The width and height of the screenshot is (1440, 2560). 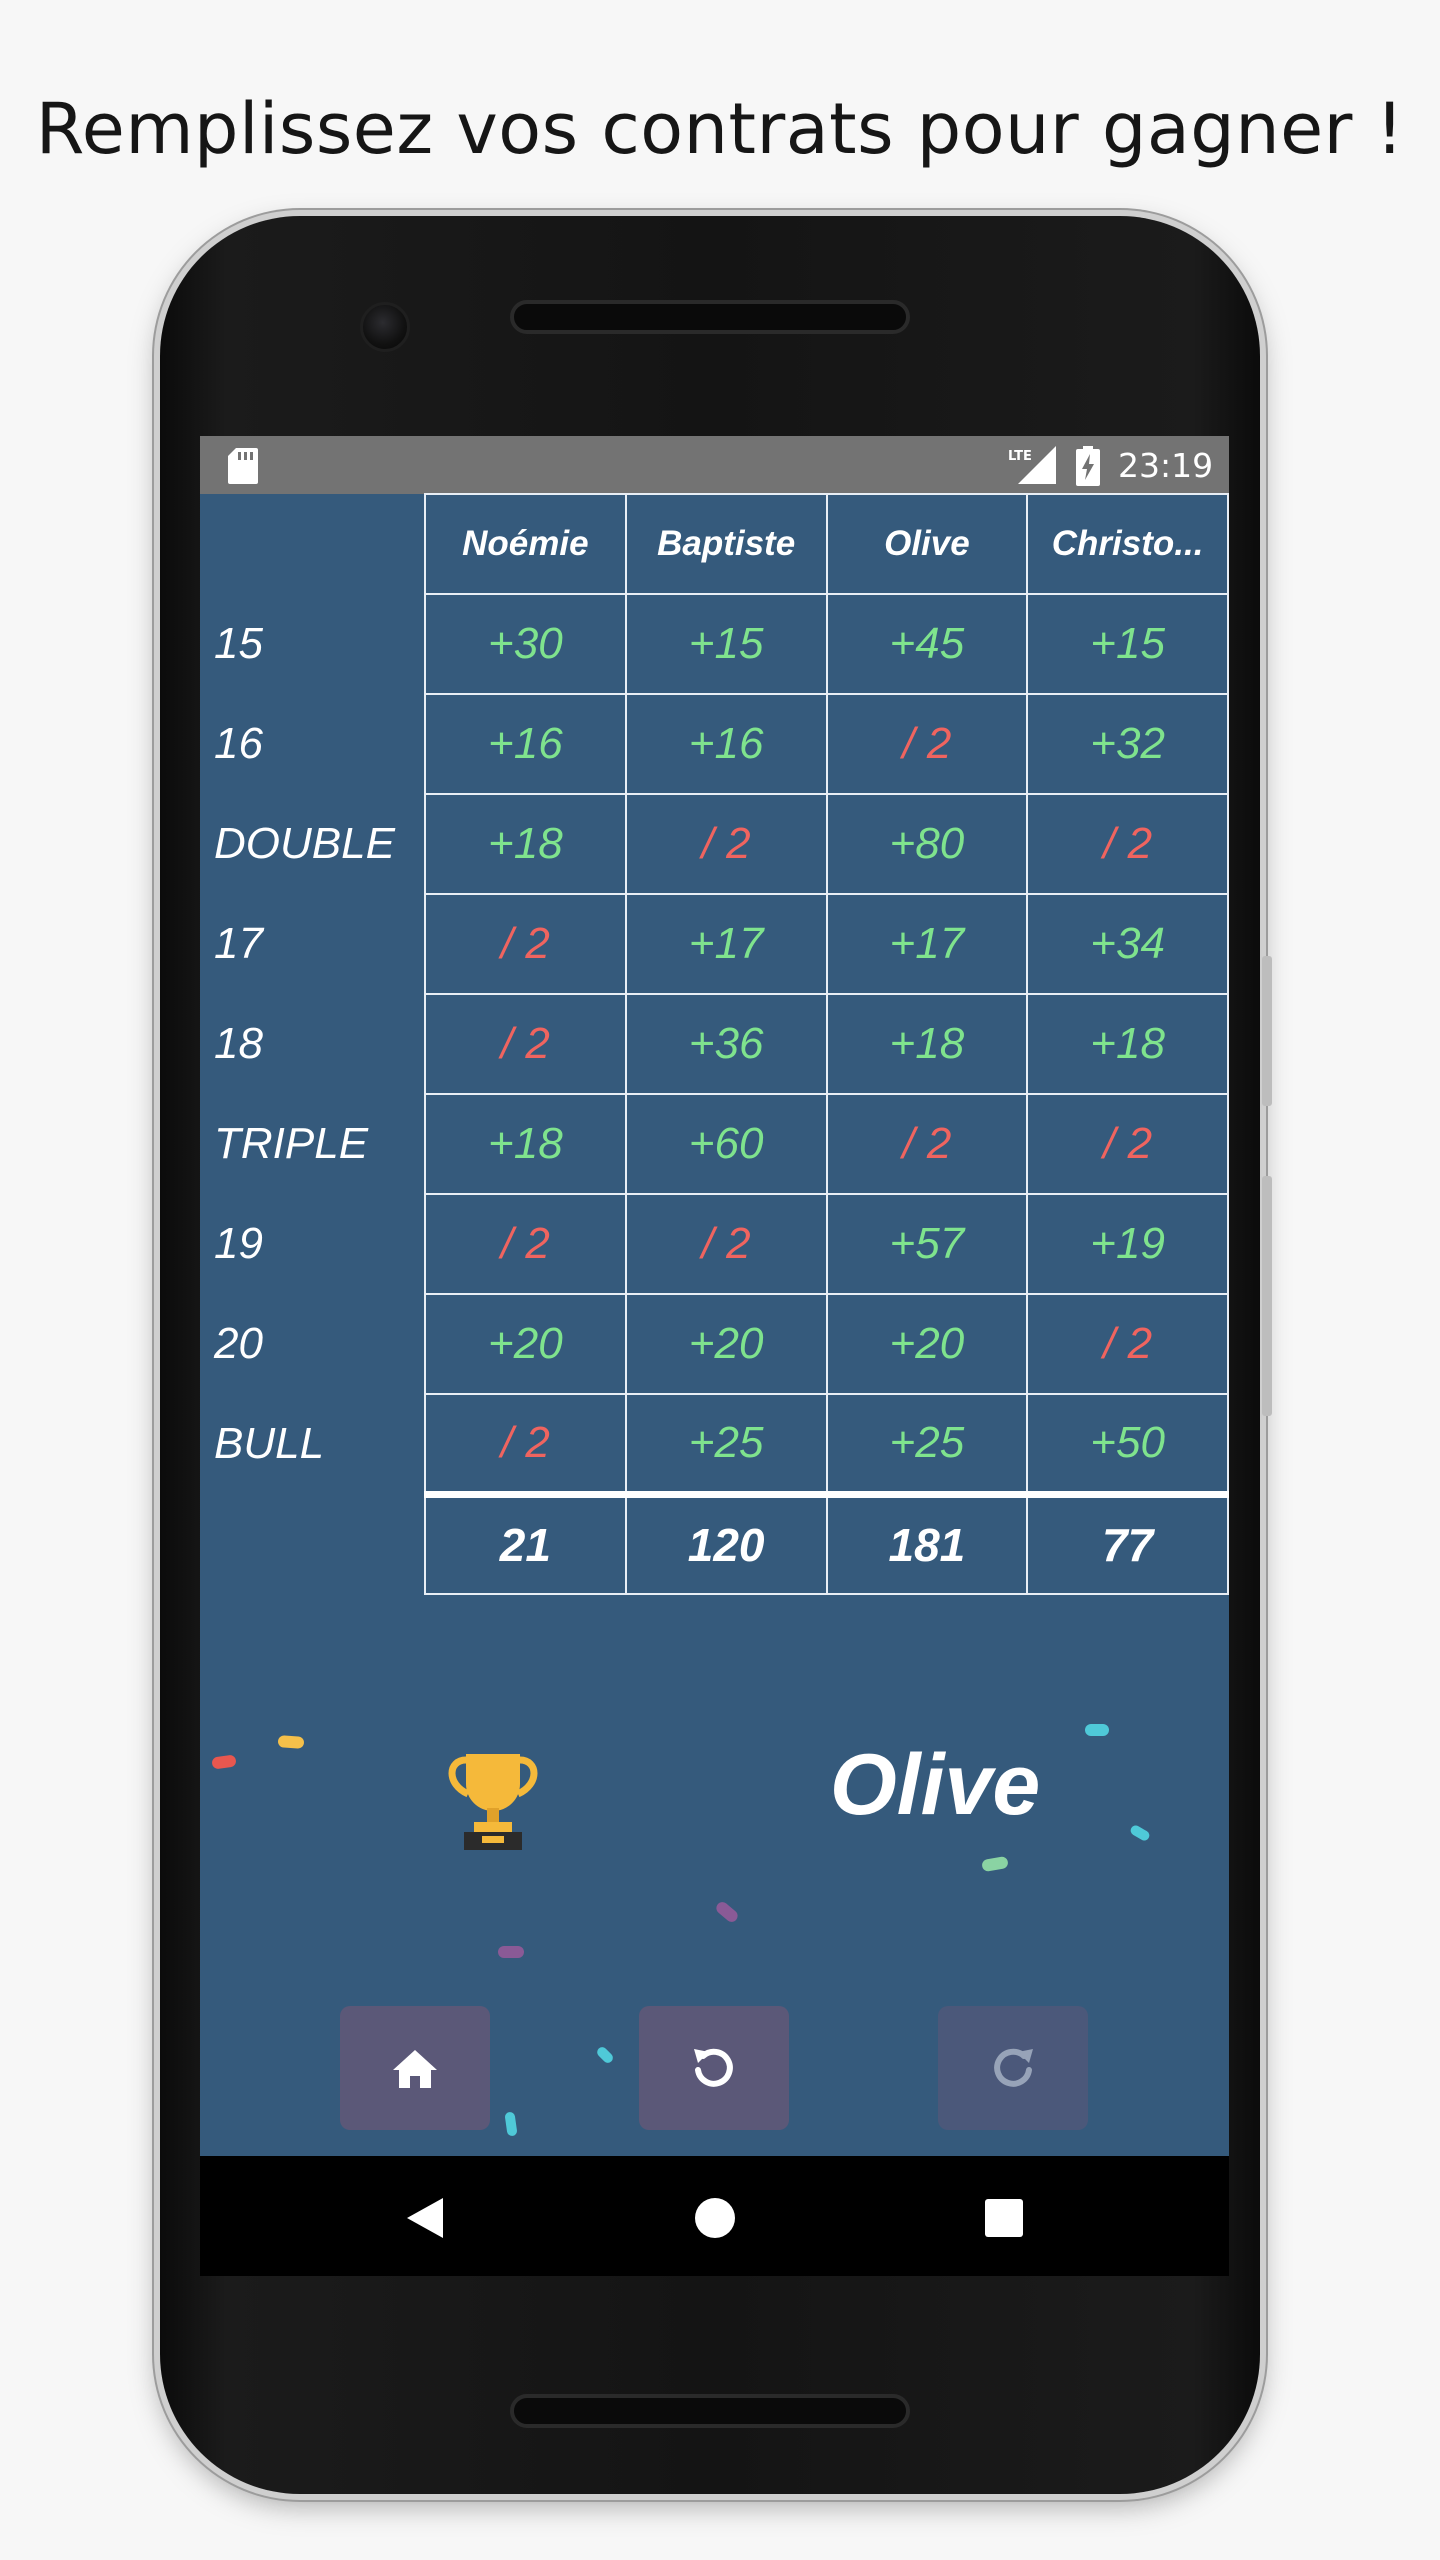 I want to click on player-header: Olive, so click(x=927, y=544).